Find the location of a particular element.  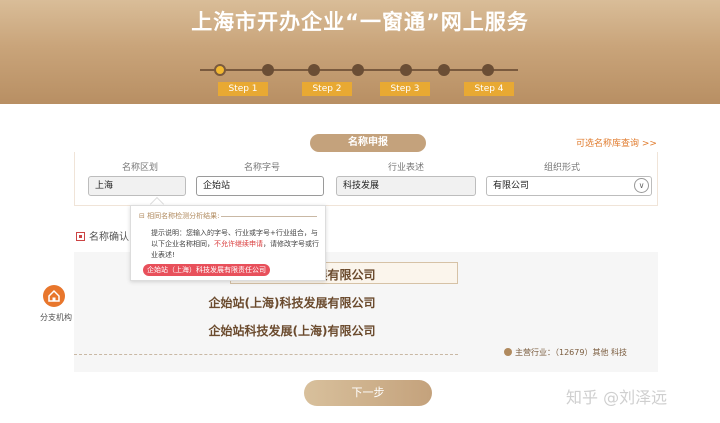

step-progress: Step 1 Step 2 Step 3 Step 4 is located at coordinates (361, 80).